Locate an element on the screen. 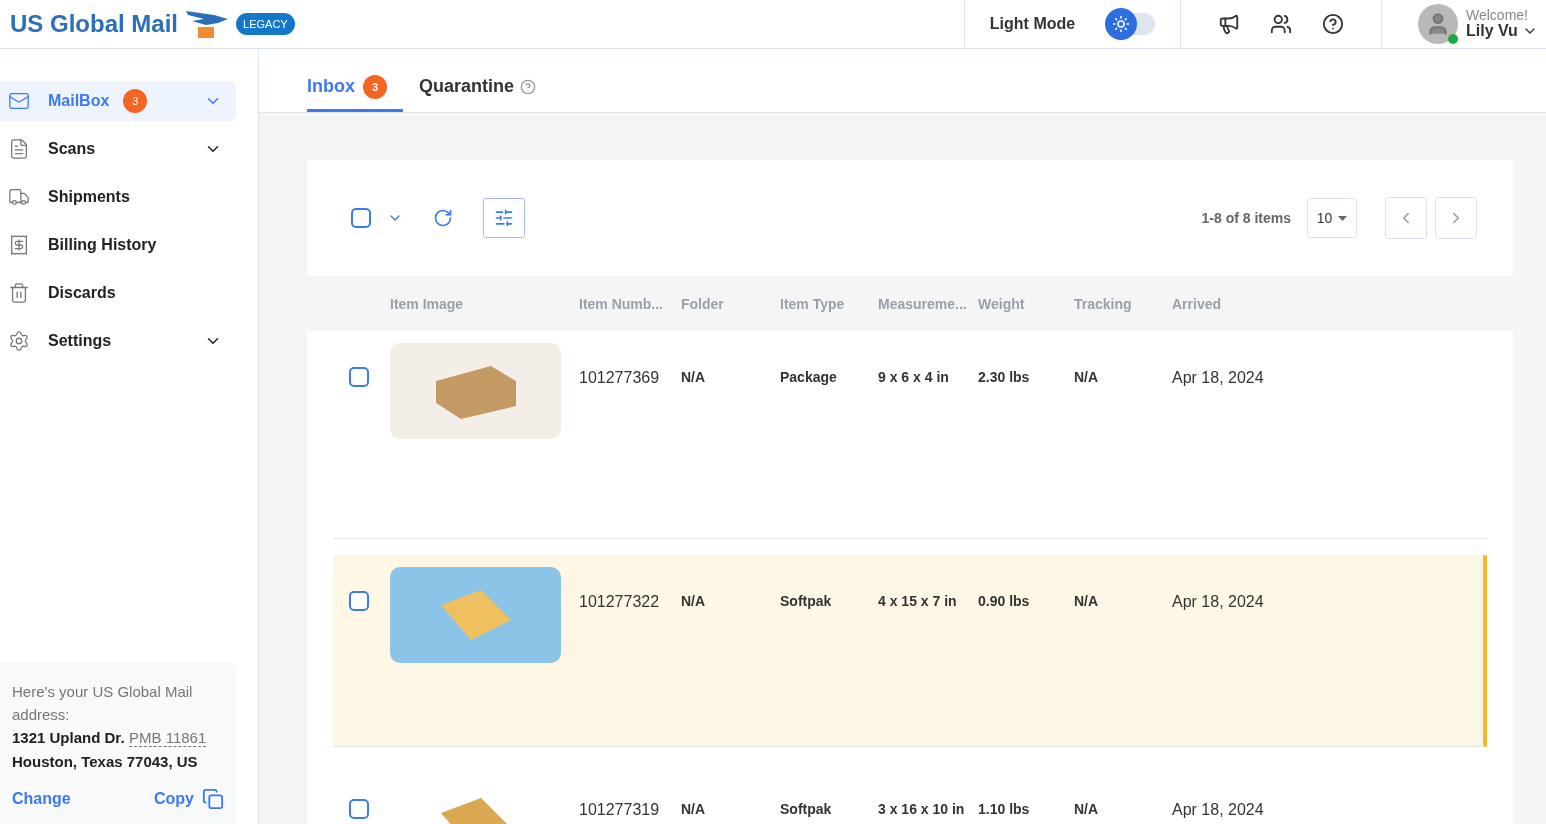  column-header: Item Image is located at coordinates (427, 303).